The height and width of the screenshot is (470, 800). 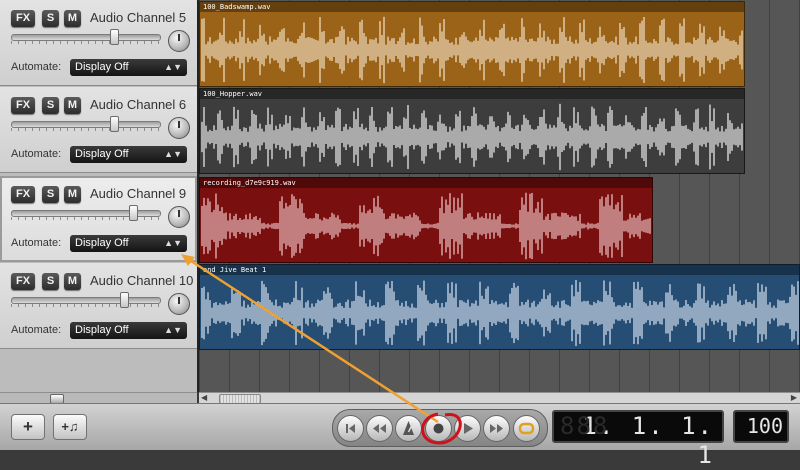 I want to click on play-icon, so click(x=468, y=428).